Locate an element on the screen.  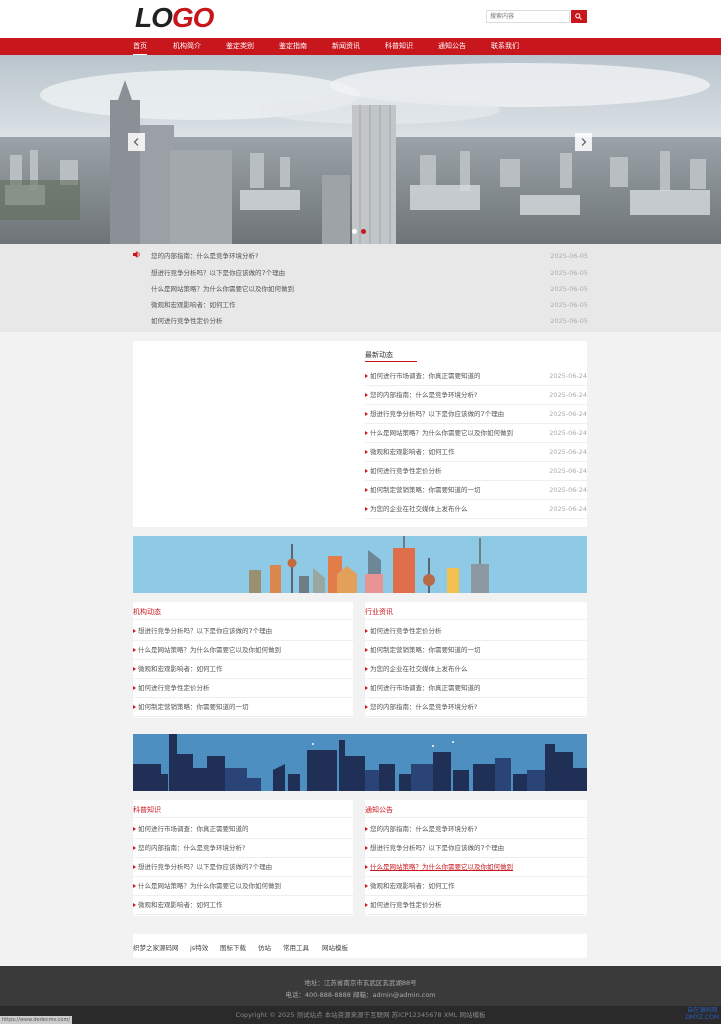
main-nav: 首页 机构简介 鉴定类别 鉴定指南 新闻资讯 科普知识 通知公告 联系我们 is located at coordinates (360, 46).